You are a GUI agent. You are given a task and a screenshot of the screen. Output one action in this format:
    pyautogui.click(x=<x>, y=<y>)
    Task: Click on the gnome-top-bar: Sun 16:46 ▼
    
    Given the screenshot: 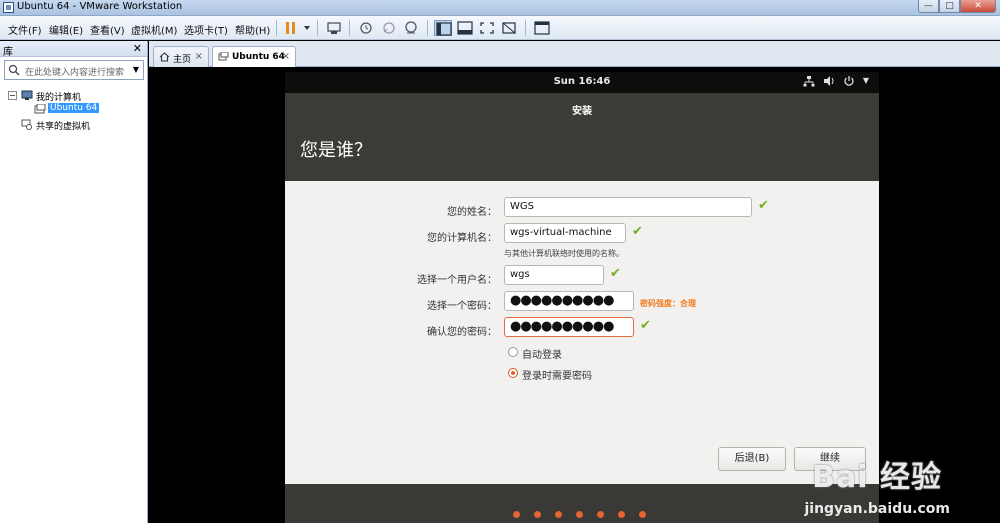 What is the action you would take?
    pyautogui.click(x=582, y=82)
    